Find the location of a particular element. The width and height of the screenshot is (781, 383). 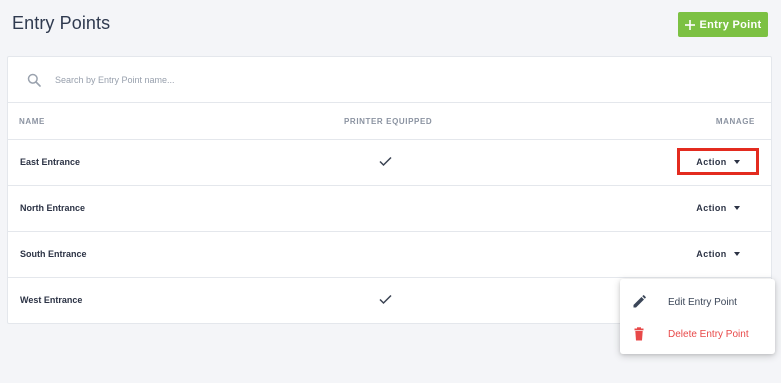

table-row: North Entrance Action is located at coordinates (389, 209).